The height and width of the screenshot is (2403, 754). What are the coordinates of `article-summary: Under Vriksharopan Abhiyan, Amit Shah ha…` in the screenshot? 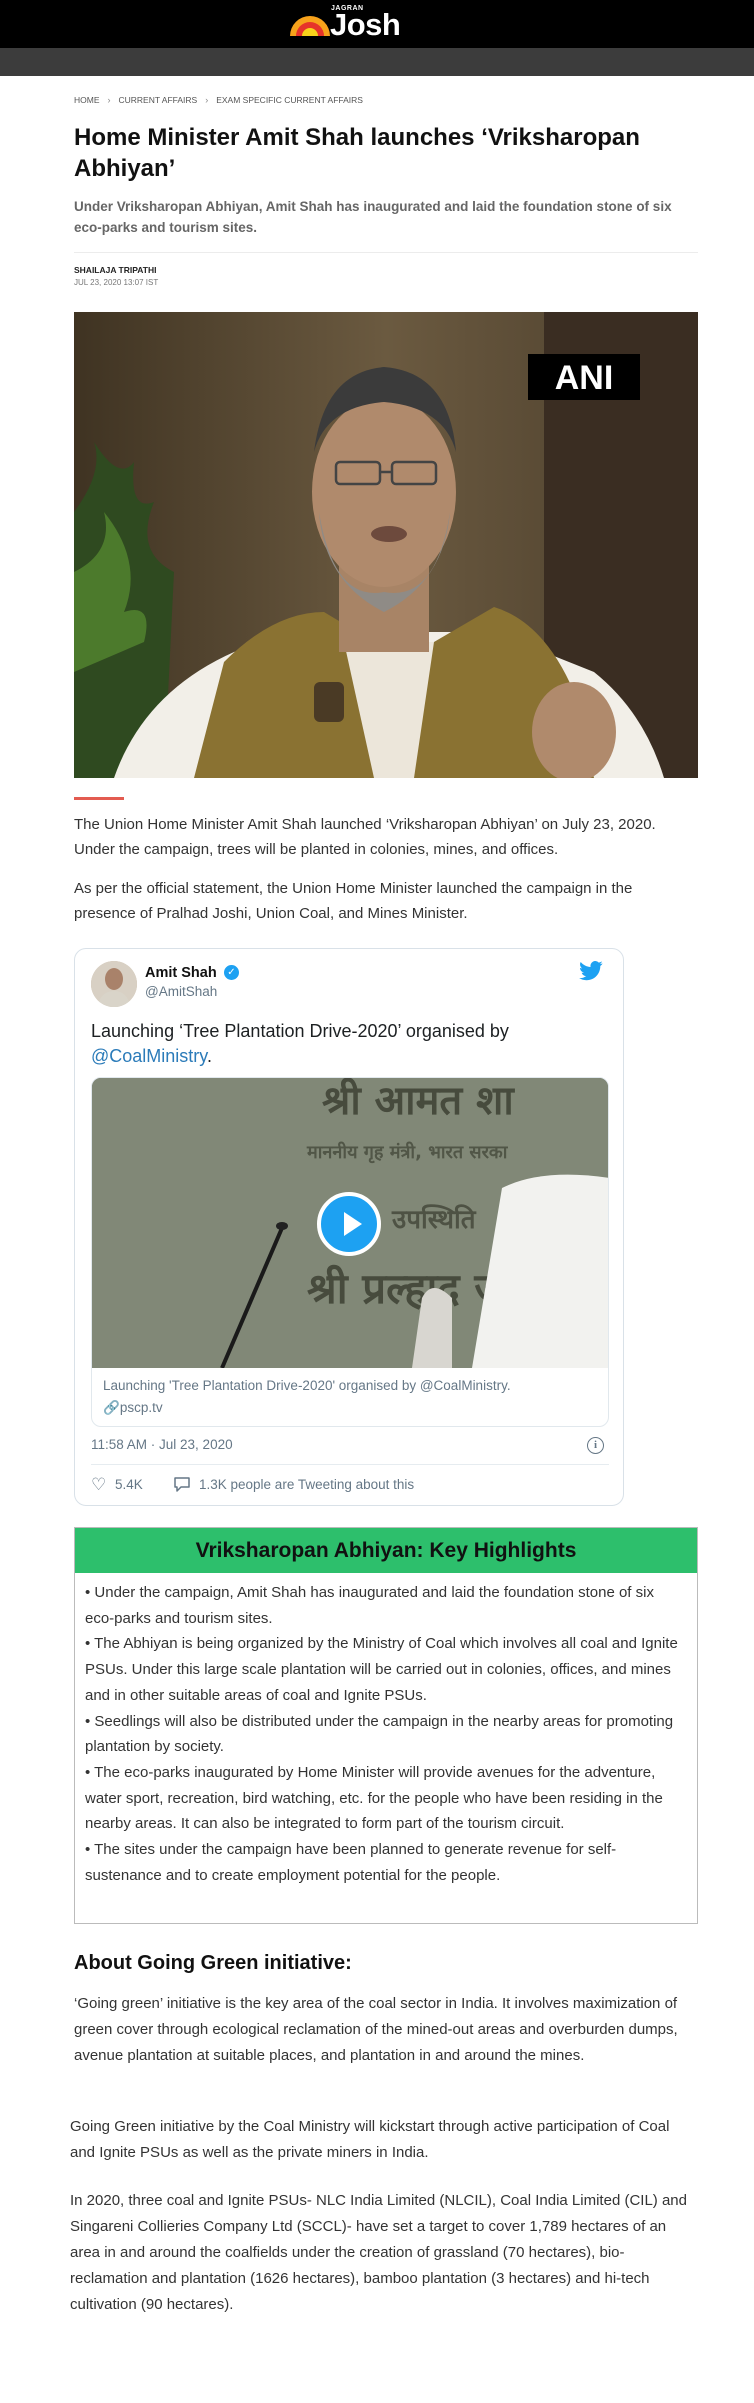 It's located at (373, 217).